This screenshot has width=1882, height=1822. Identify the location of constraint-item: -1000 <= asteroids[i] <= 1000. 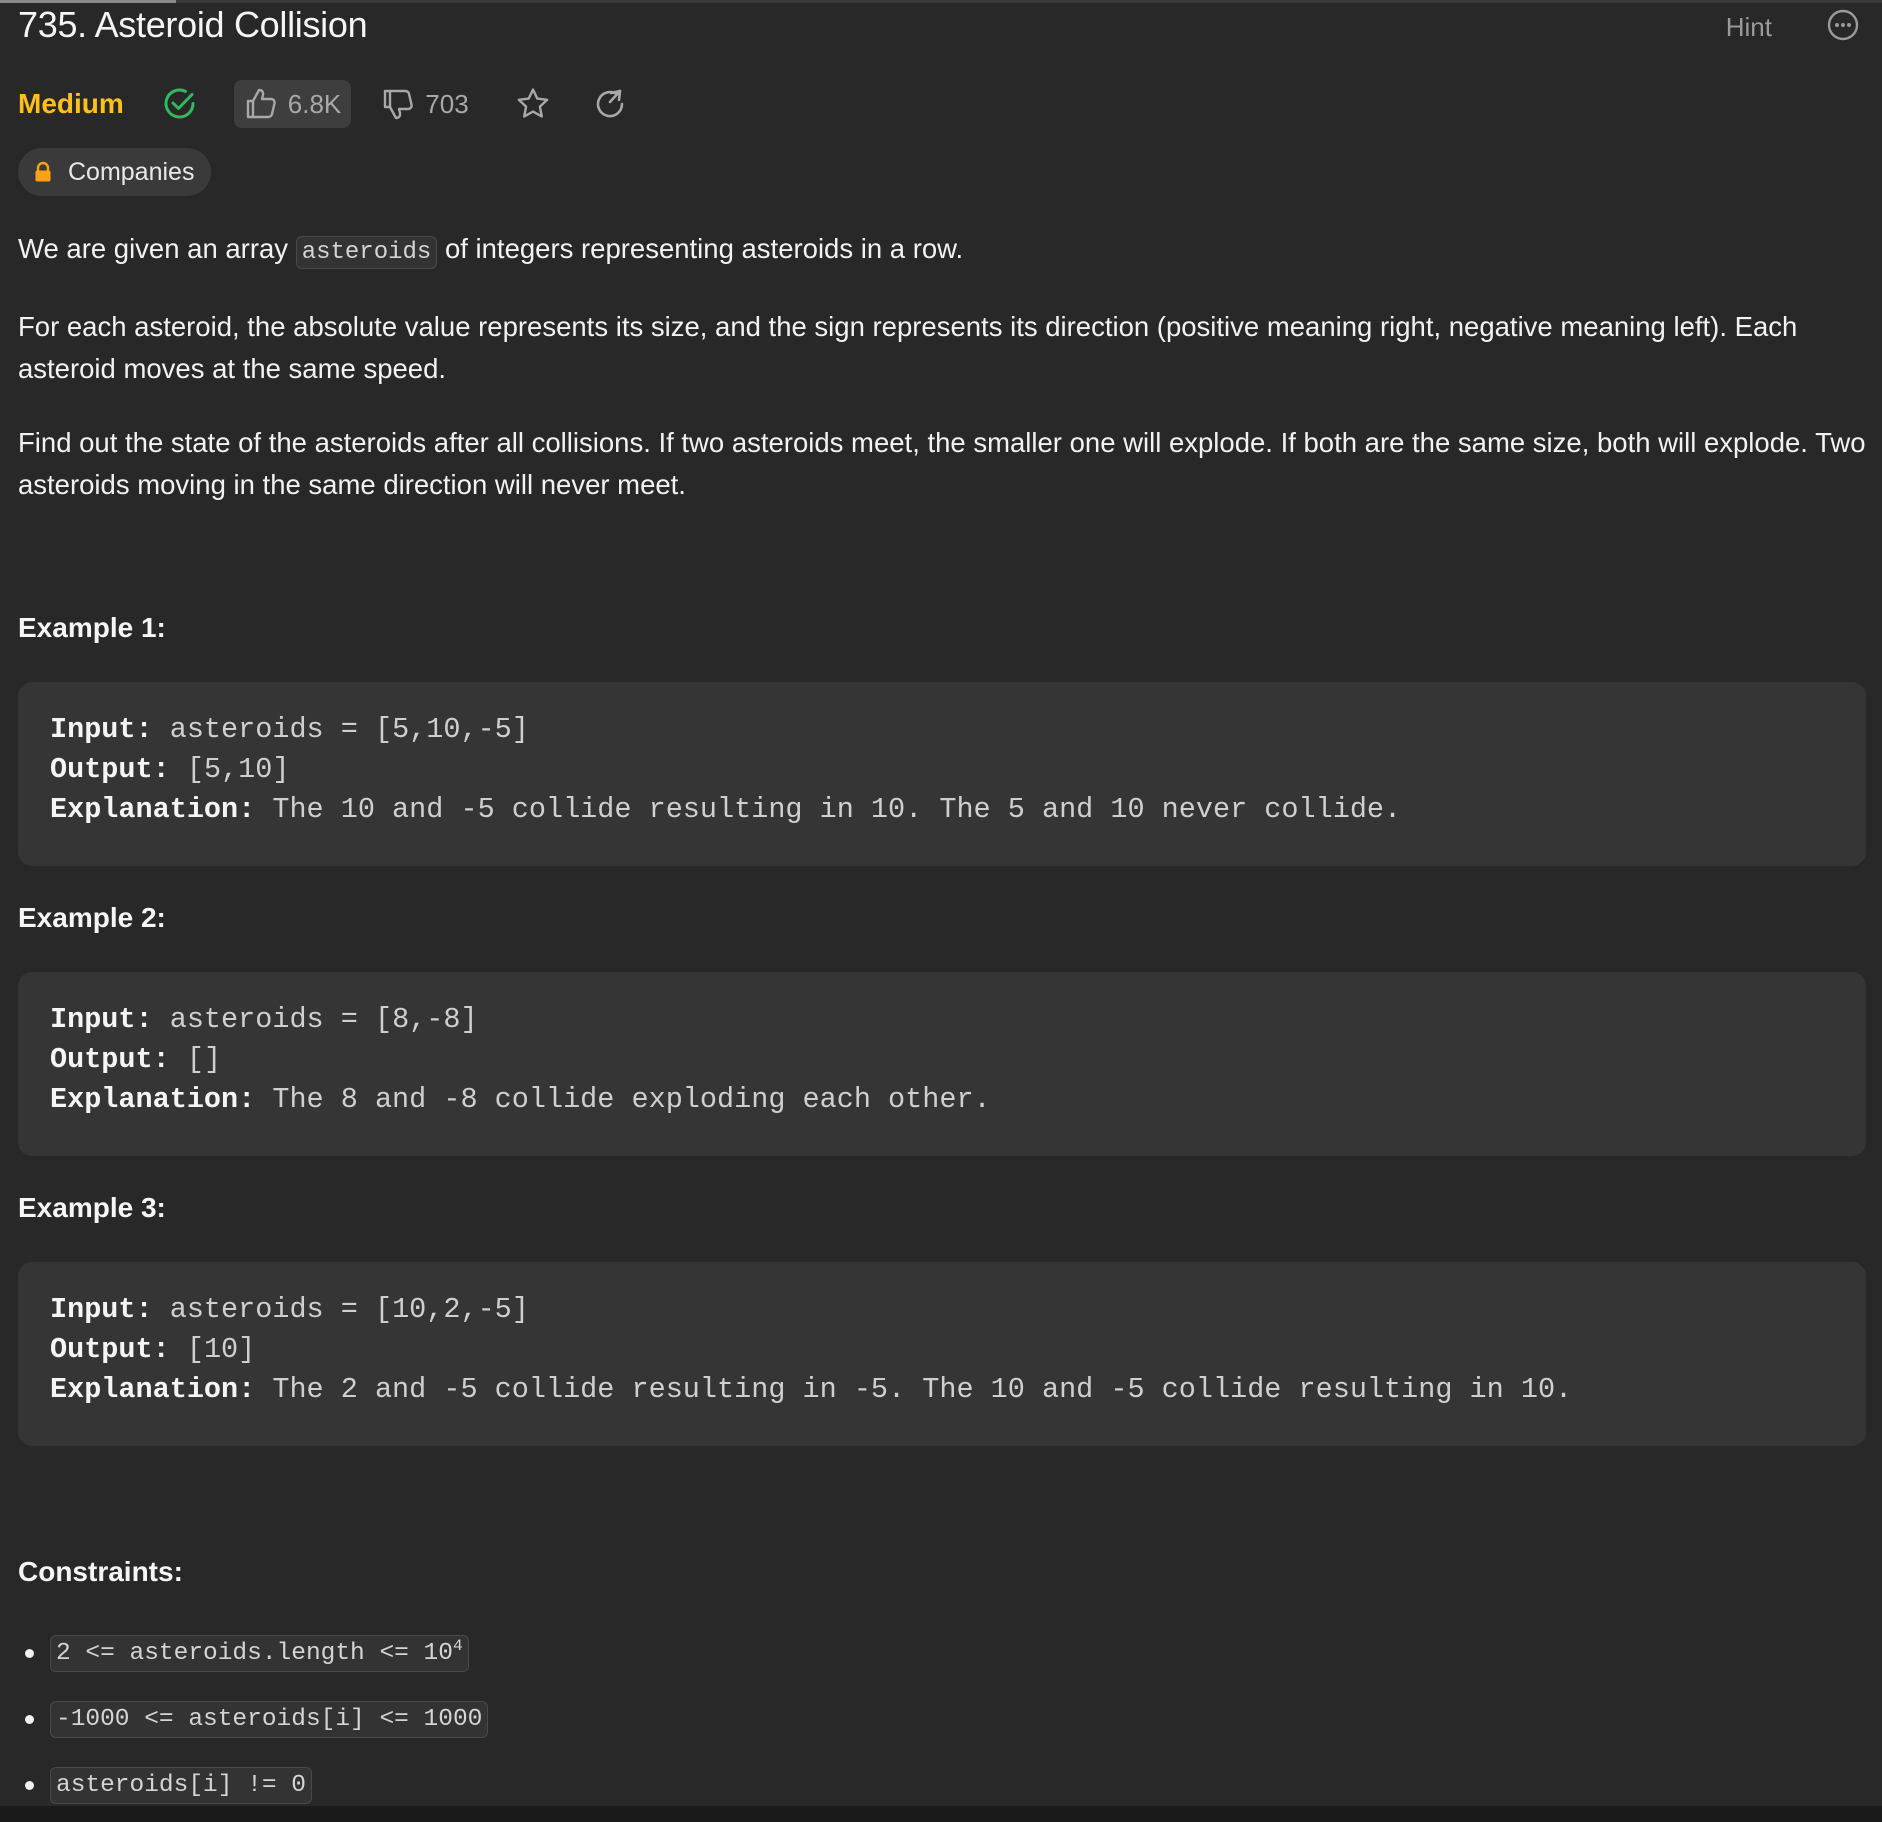
(253, 1719).